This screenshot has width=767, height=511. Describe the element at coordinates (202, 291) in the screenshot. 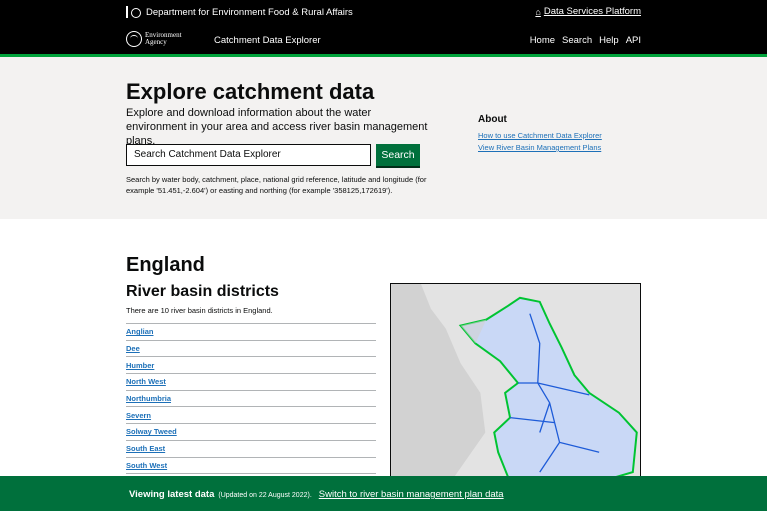

I see `river-basin-districts-heading: River basin districts` at that location.